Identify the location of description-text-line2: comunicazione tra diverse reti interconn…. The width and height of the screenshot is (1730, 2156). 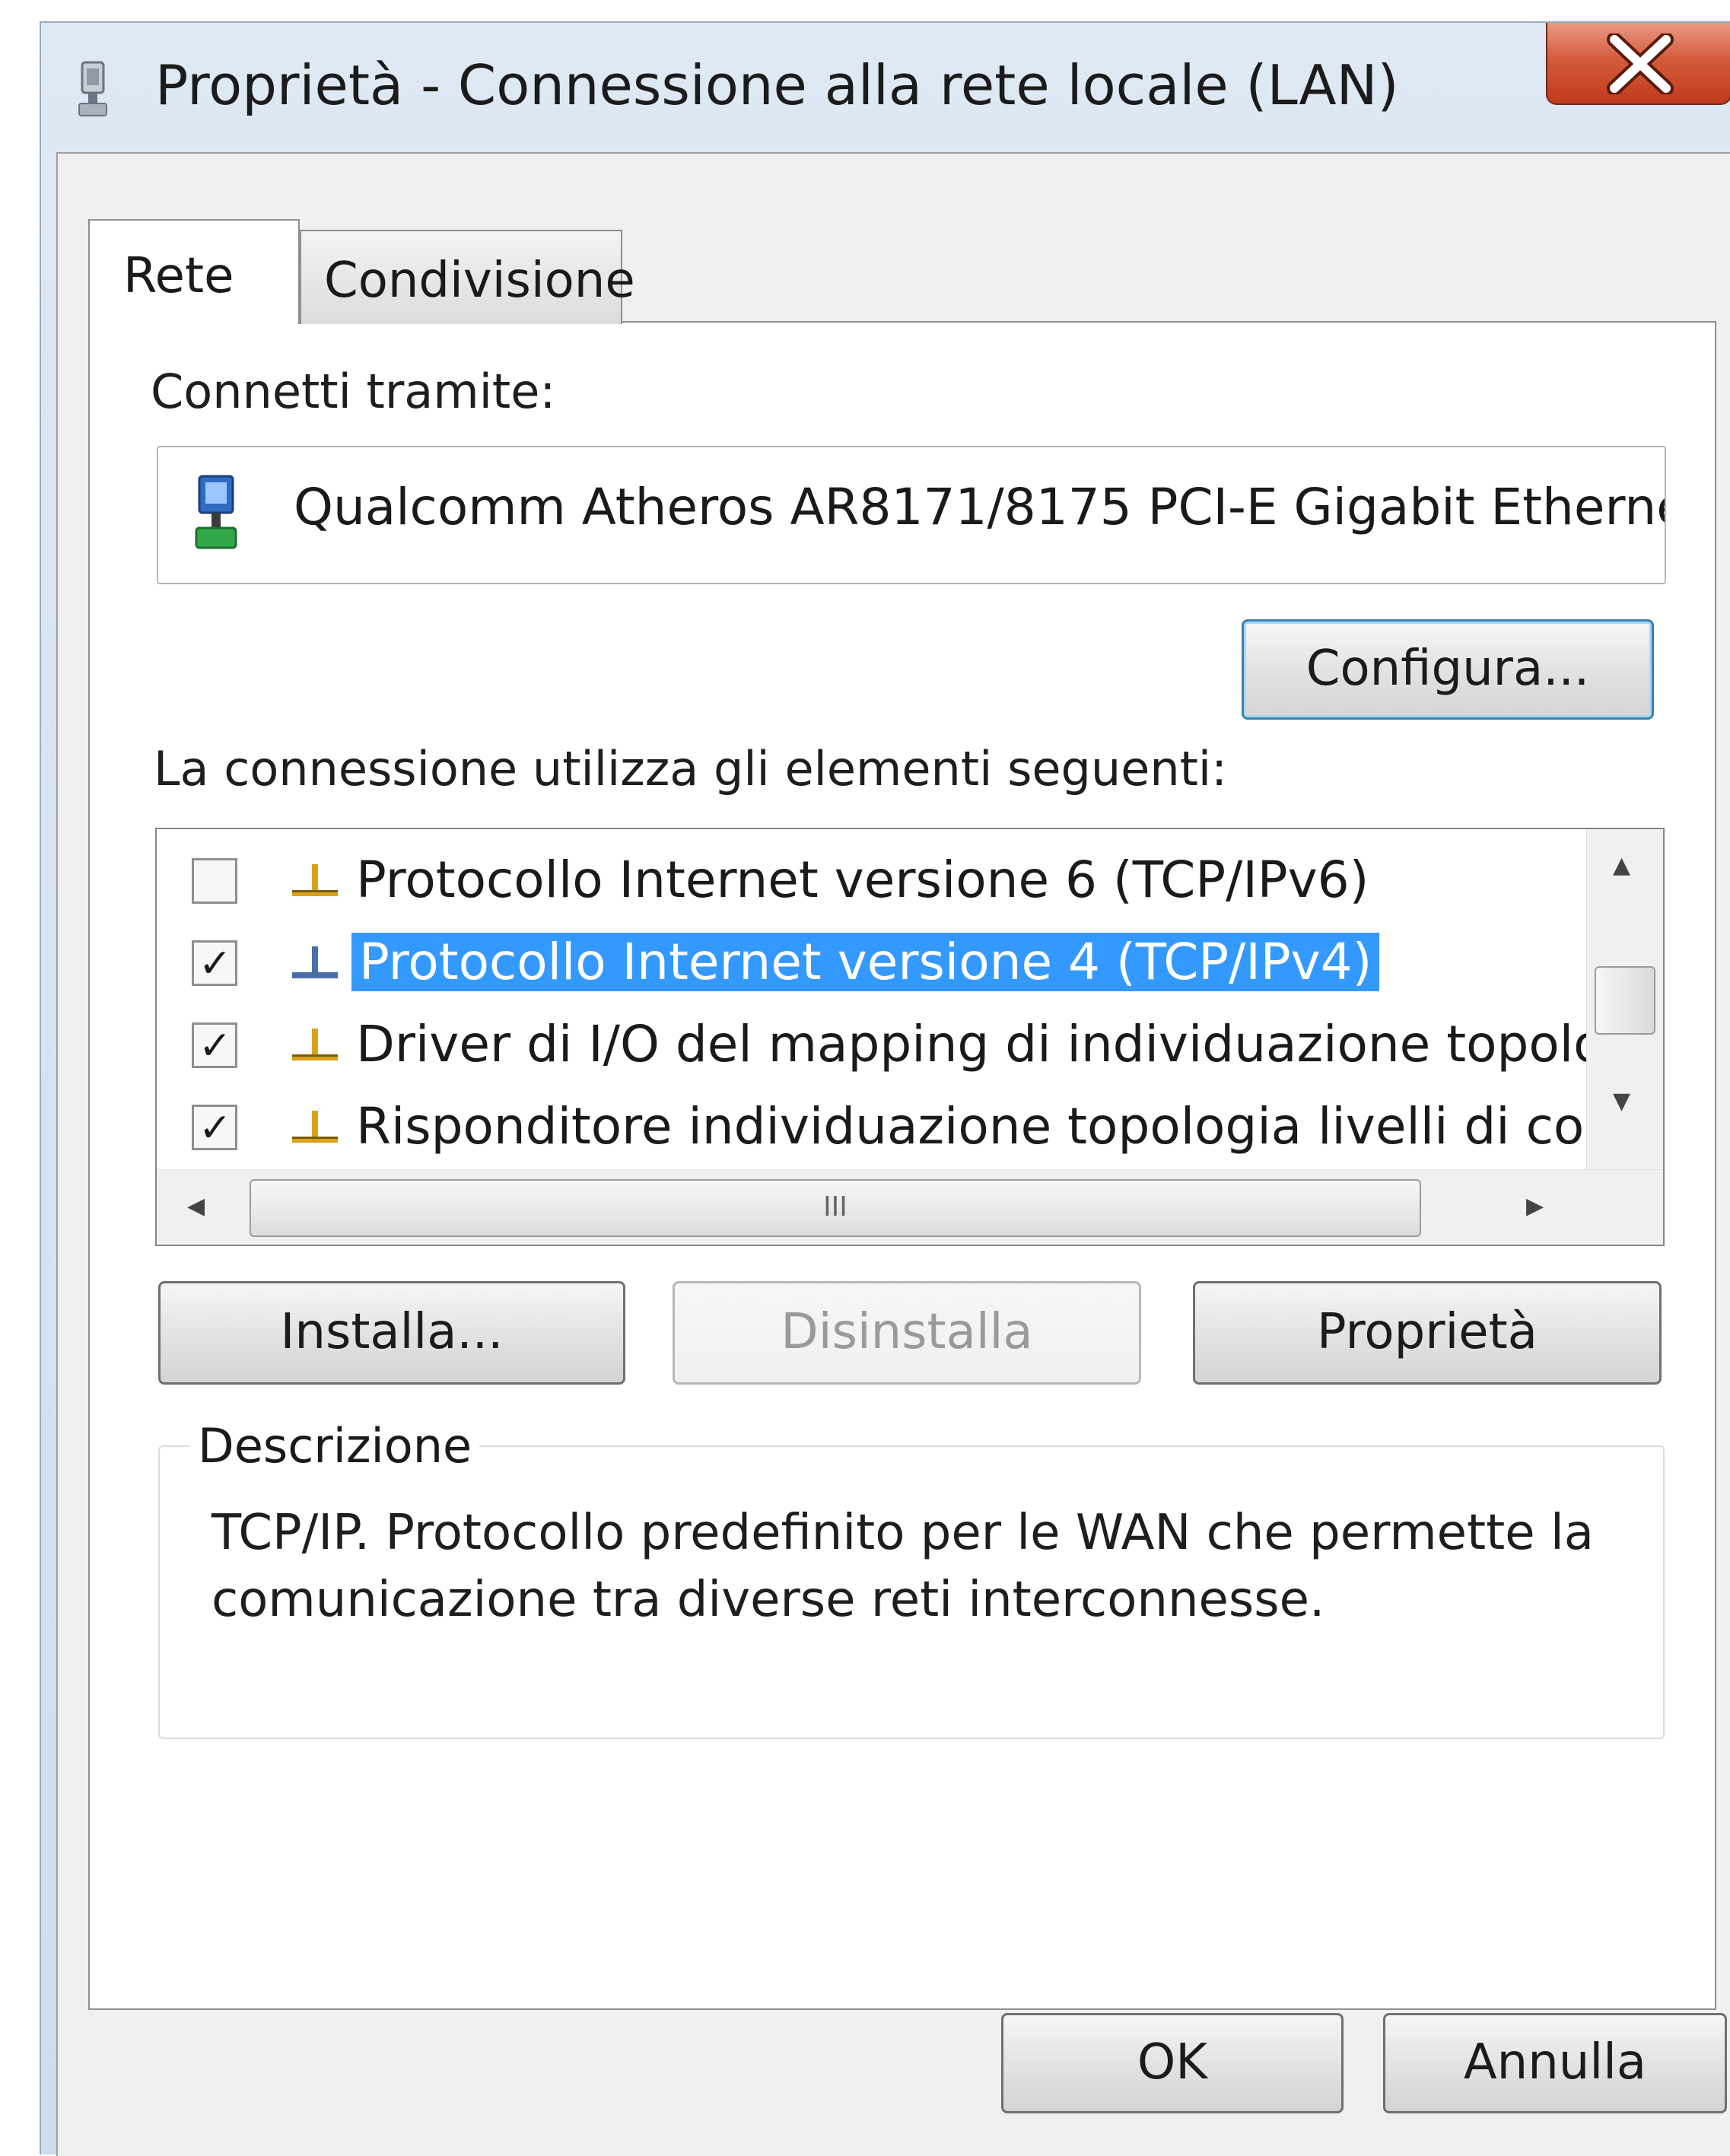
(768, 1600).